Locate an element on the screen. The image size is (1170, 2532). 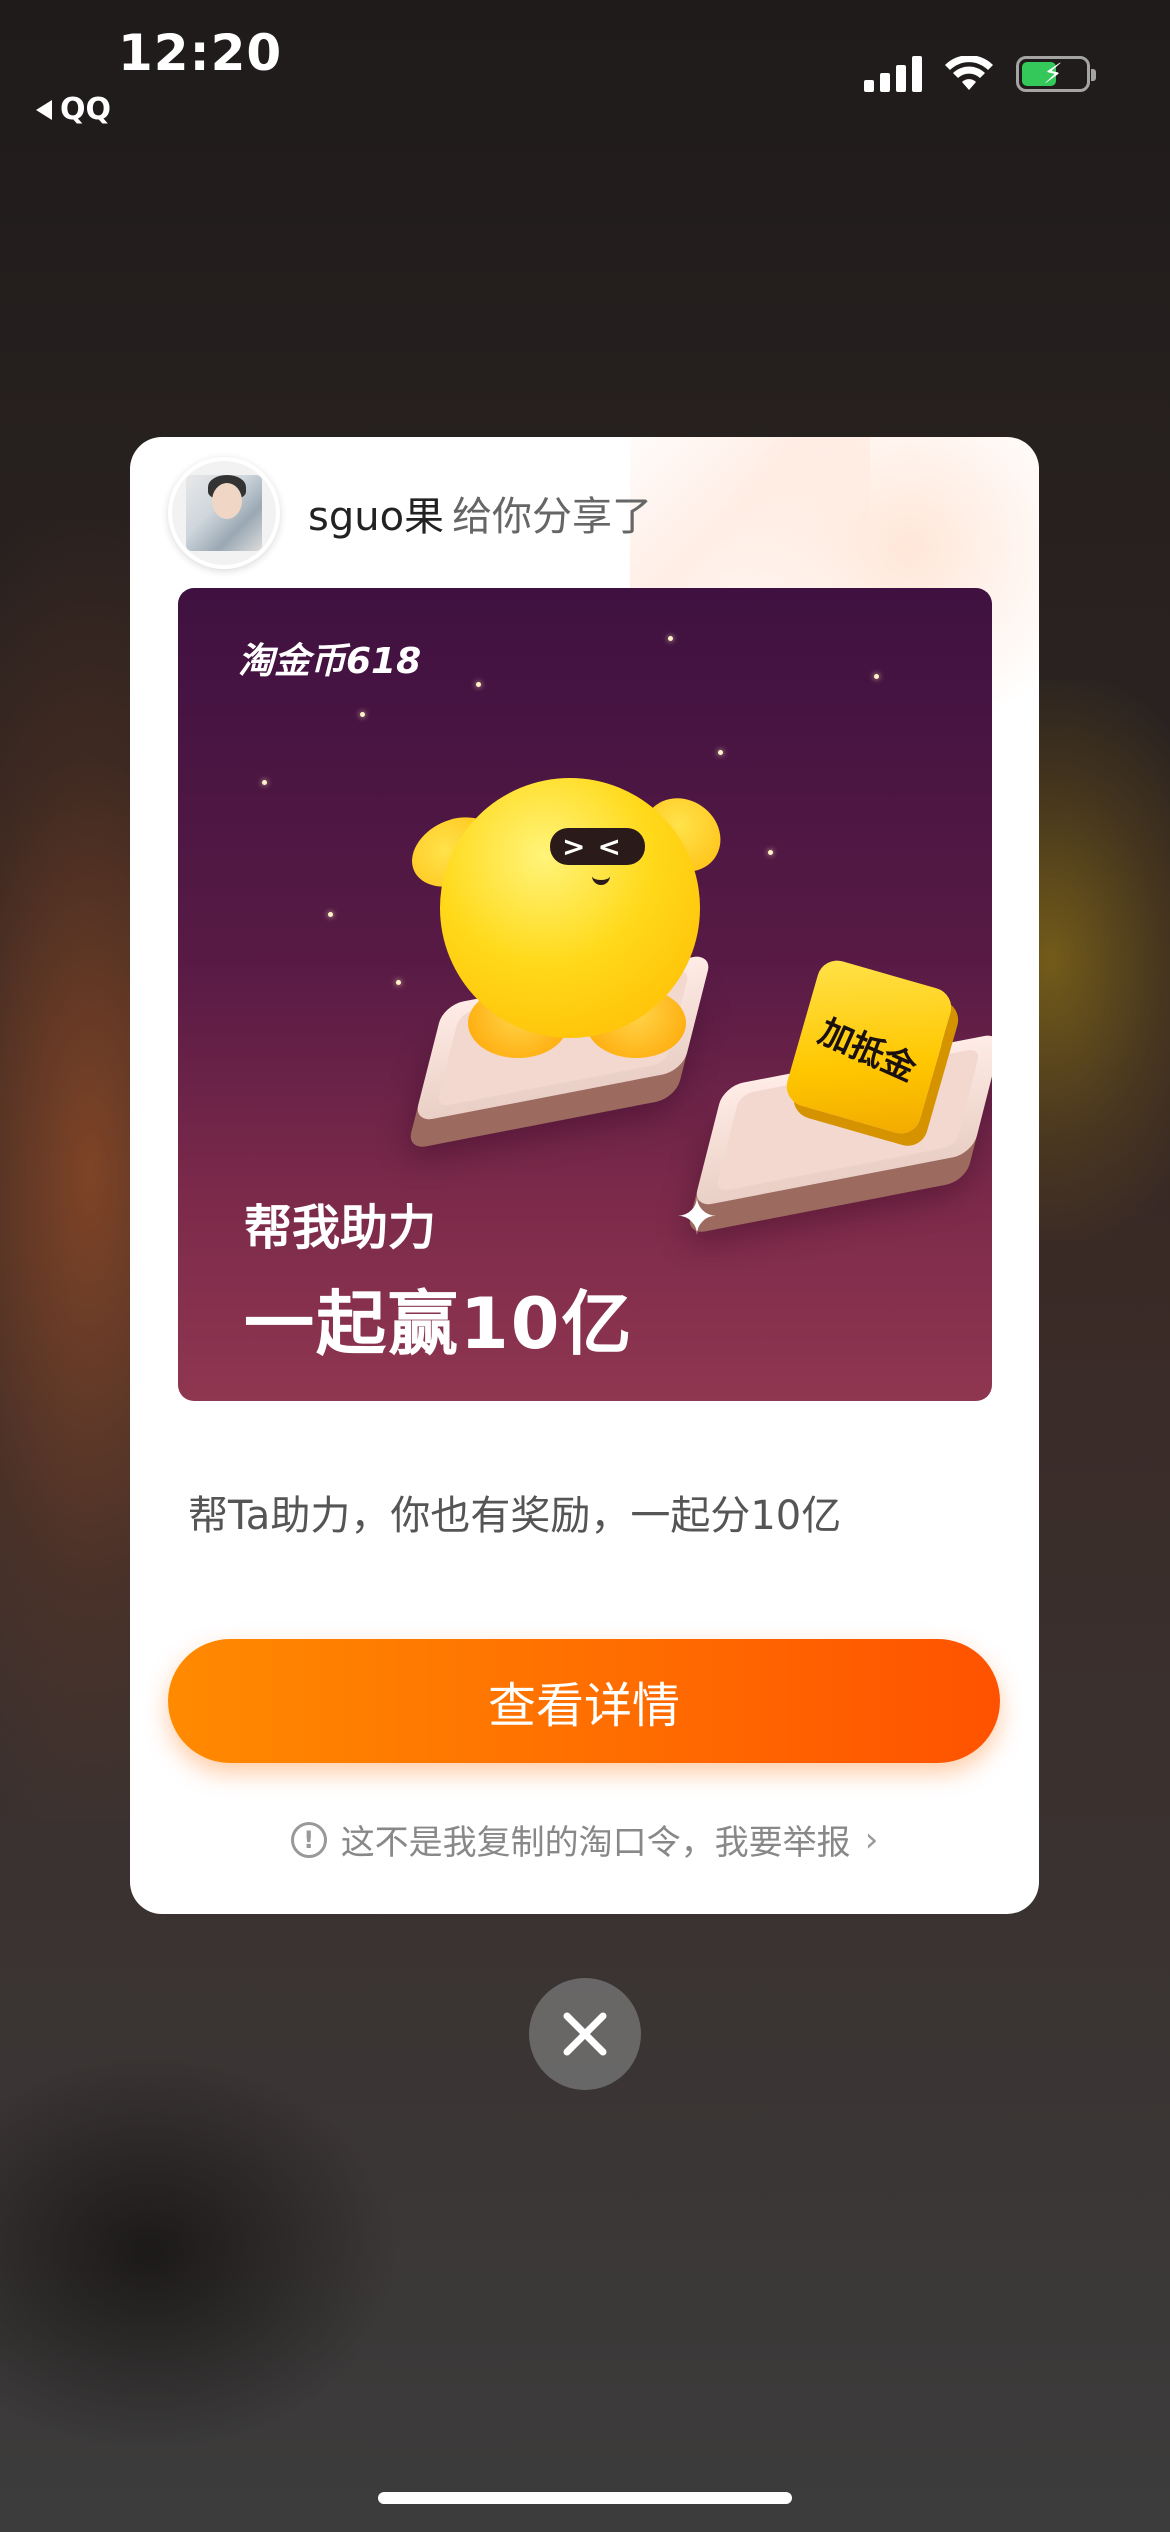
view-details-button: 查看详情 is located at coordinates (584, 1701).